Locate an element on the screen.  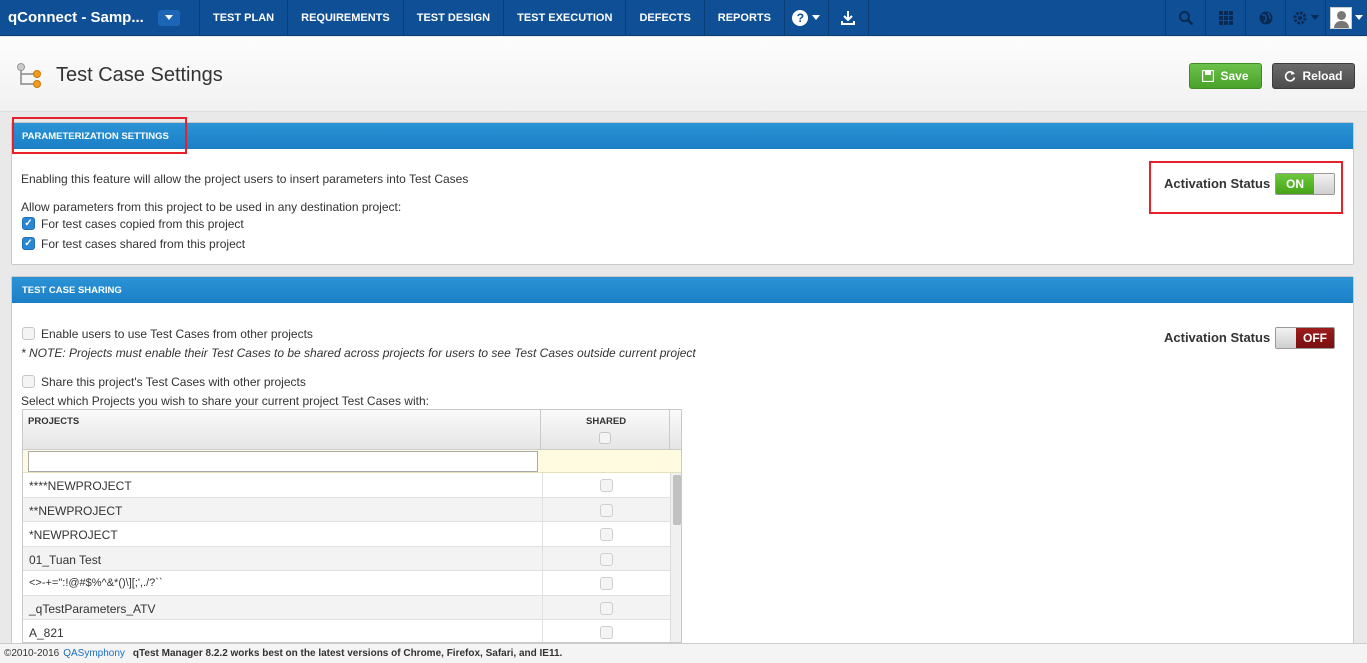
globe-icon is located at coordinates (1265, 17).